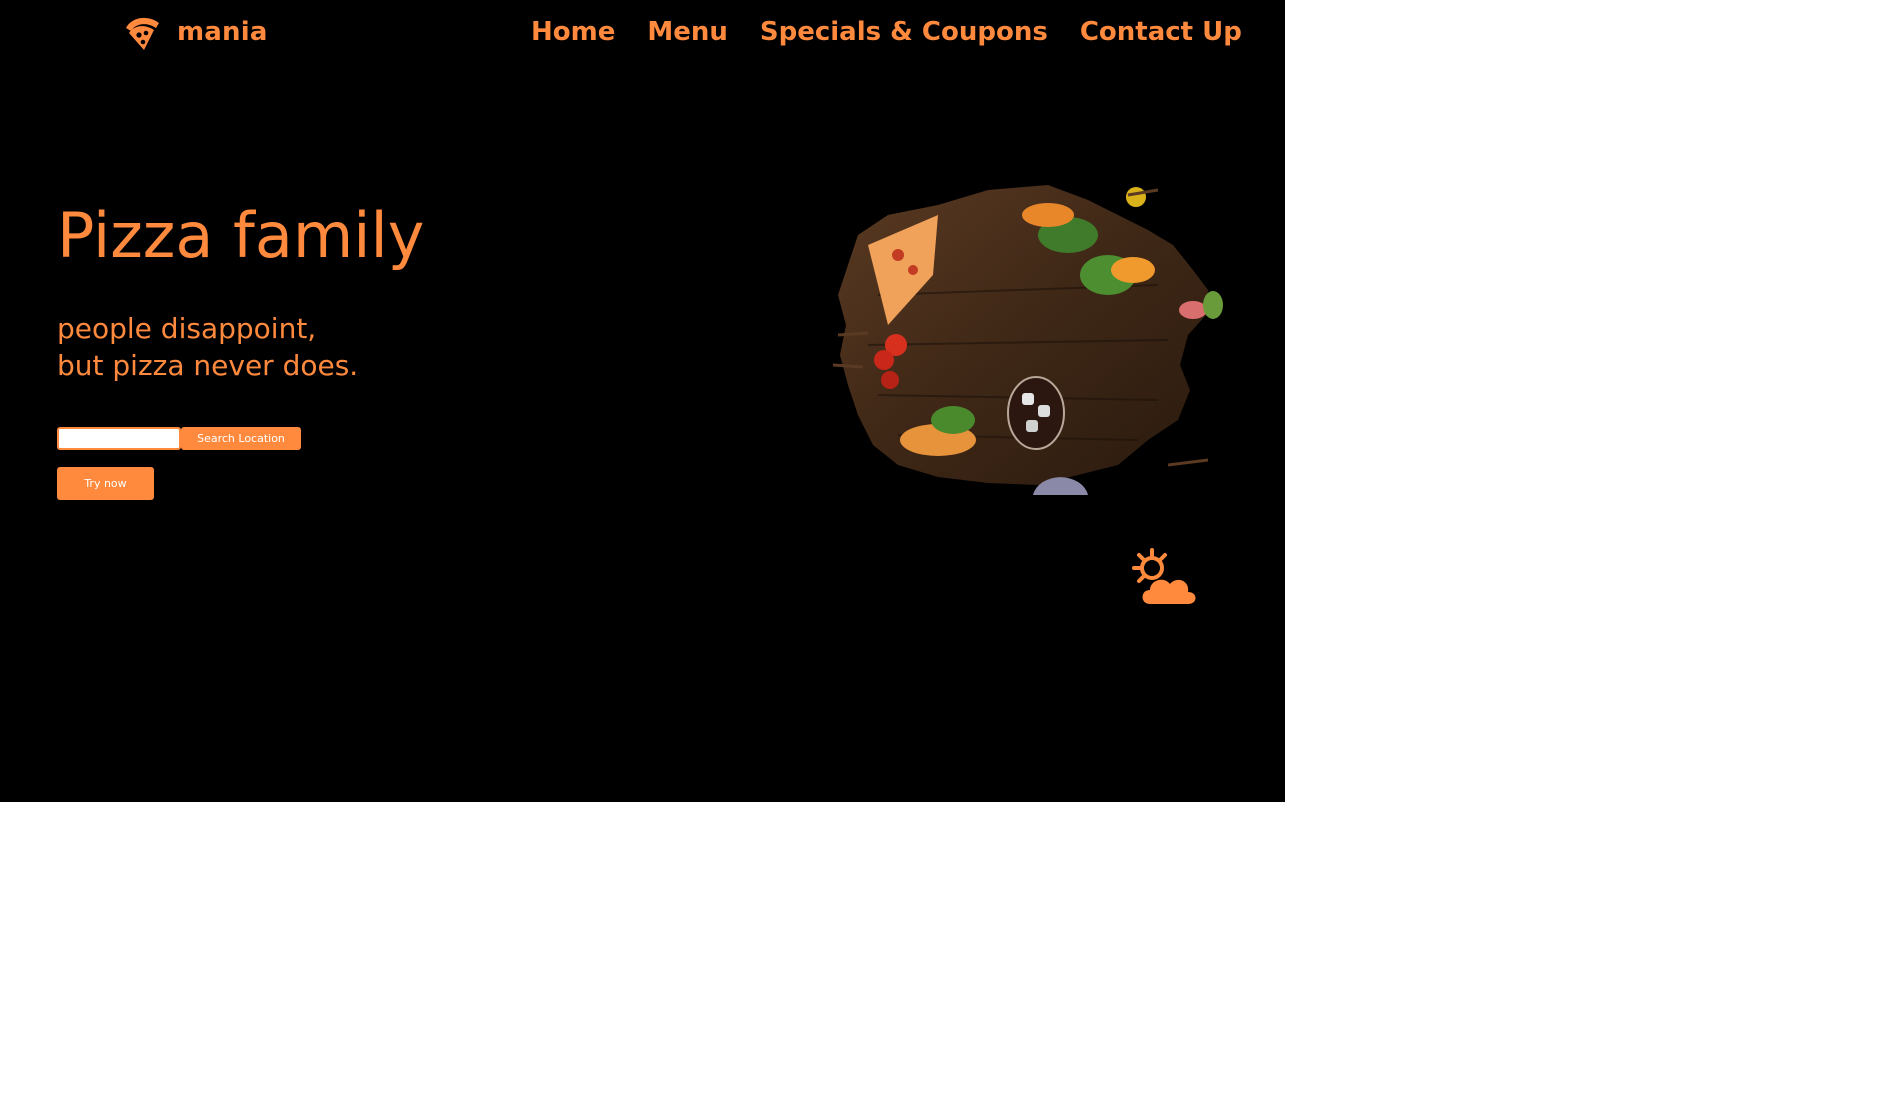 This screenshot has width=1880, height=1112. What do you see at coordinates (241, 438) in the screenshot?
I see `search-location-button: Search Location` at bounding box center [241, 438].